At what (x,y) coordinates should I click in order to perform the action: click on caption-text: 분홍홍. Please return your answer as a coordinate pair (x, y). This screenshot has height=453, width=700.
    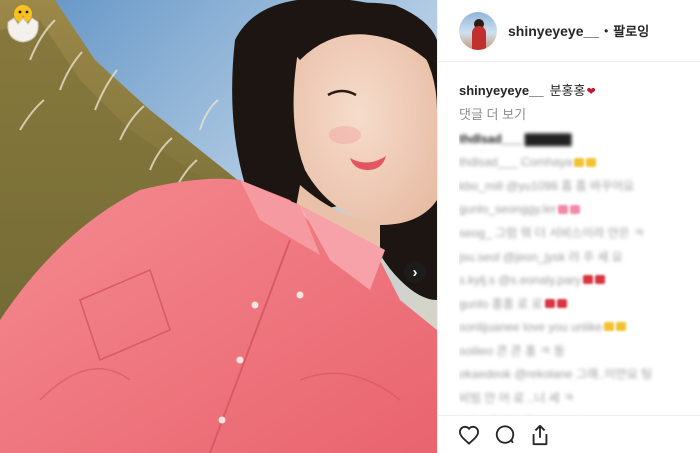
    Looking at the image, I should click on (567, 90).